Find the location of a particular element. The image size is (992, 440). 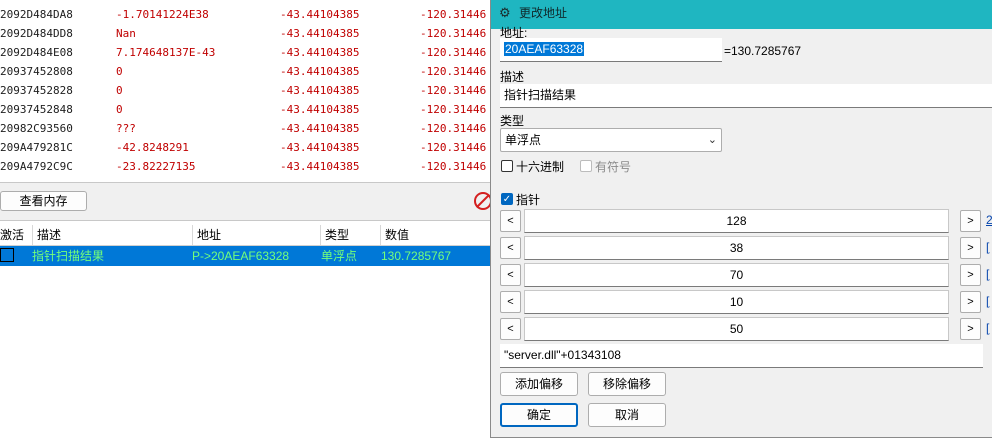

address-result: =130.7285767 is located at coordinates (763, 51).